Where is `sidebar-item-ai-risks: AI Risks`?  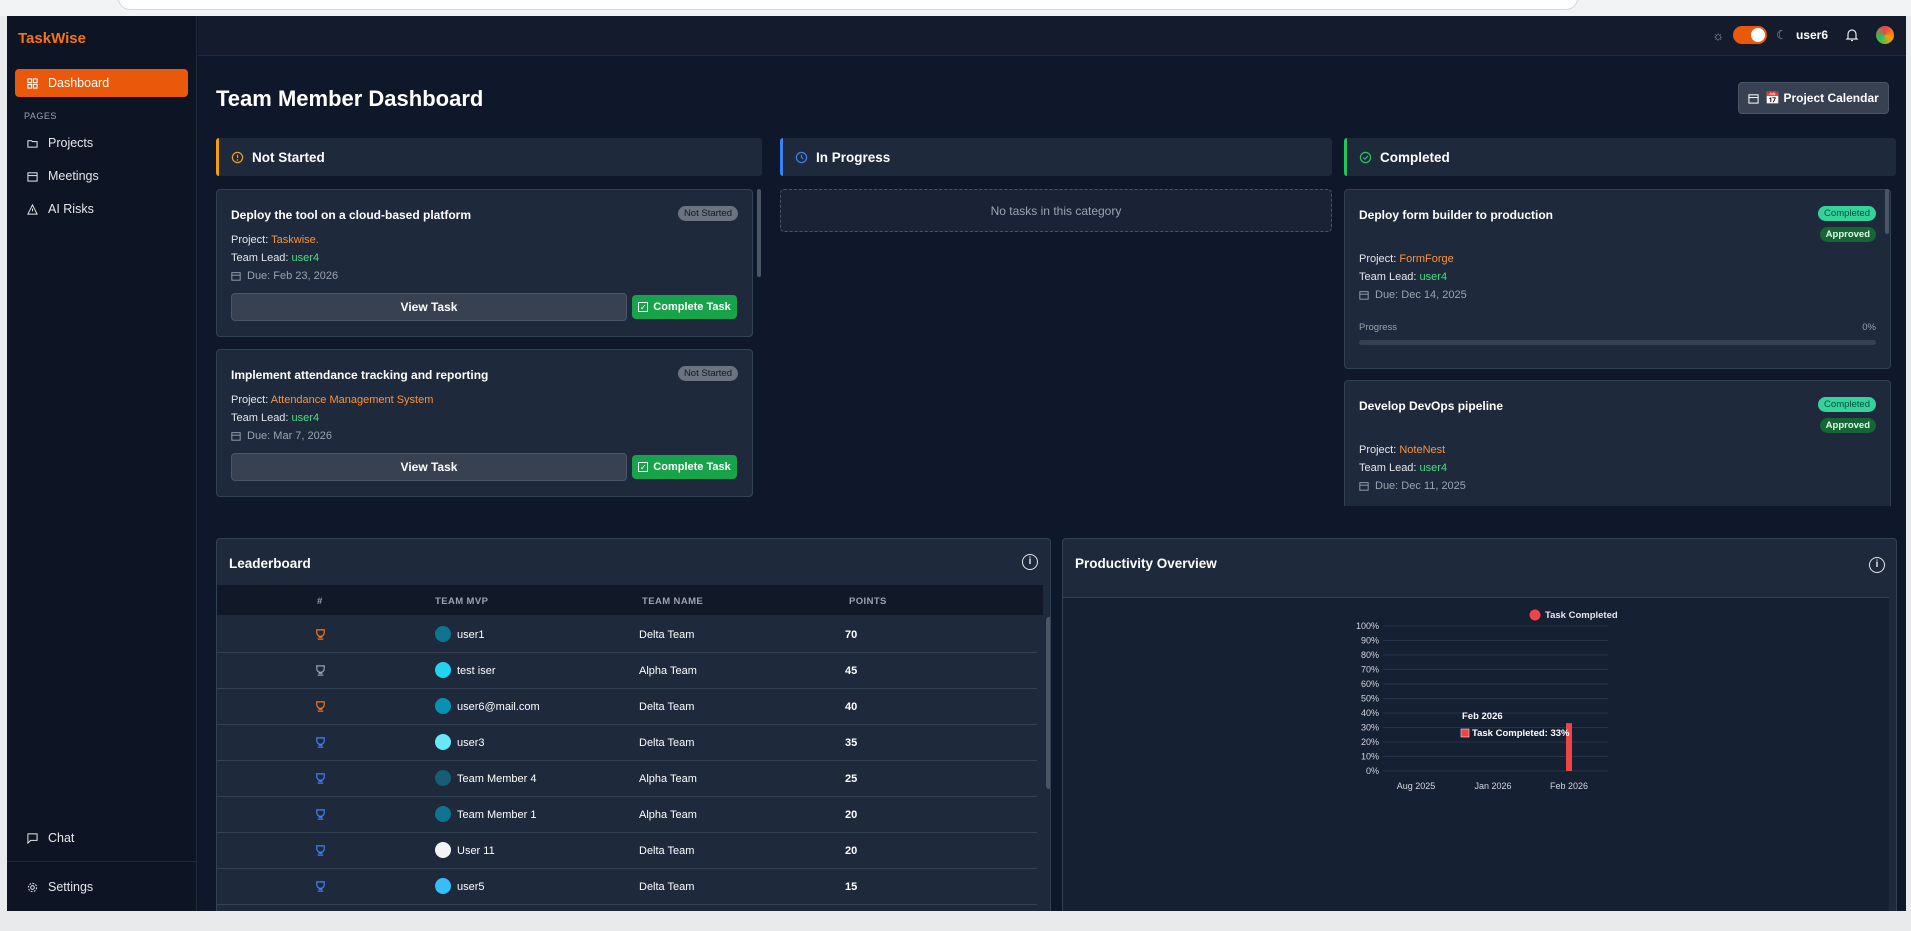 sidebar-item-ai-risks: AI Risks is located at coordinates (101, 209).